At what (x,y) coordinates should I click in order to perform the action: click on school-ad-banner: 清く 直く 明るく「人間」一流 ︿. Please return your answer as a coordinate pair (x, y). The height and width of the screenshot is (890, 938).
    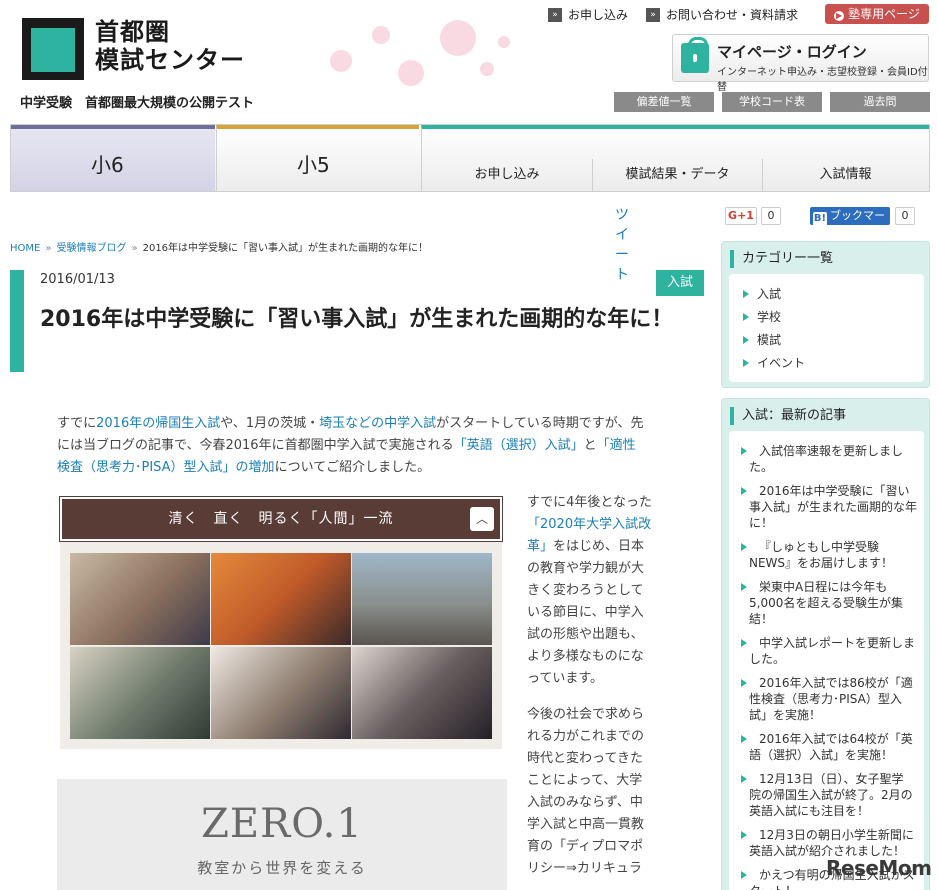
    Looking at the image, I should click on (281, 622).